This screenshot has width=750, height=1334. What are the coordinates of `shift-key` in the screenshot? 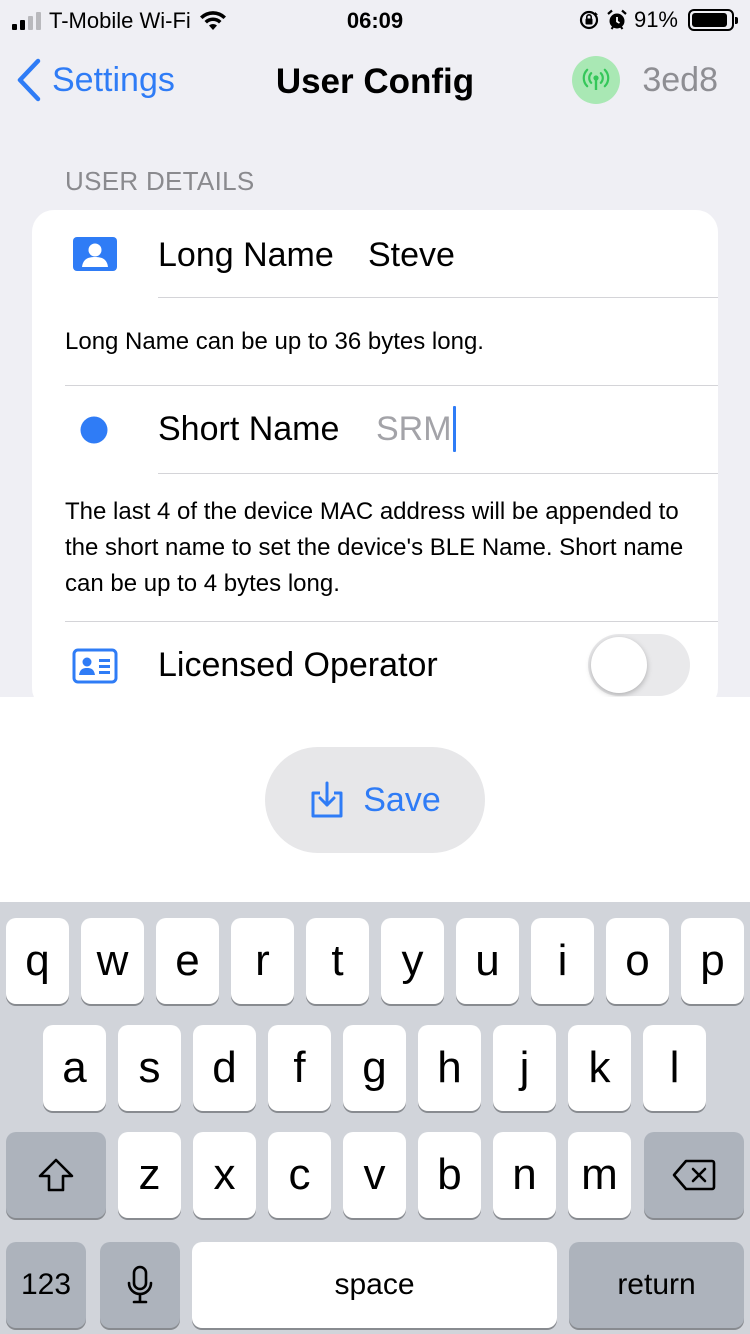 It's located at (56, 1175).